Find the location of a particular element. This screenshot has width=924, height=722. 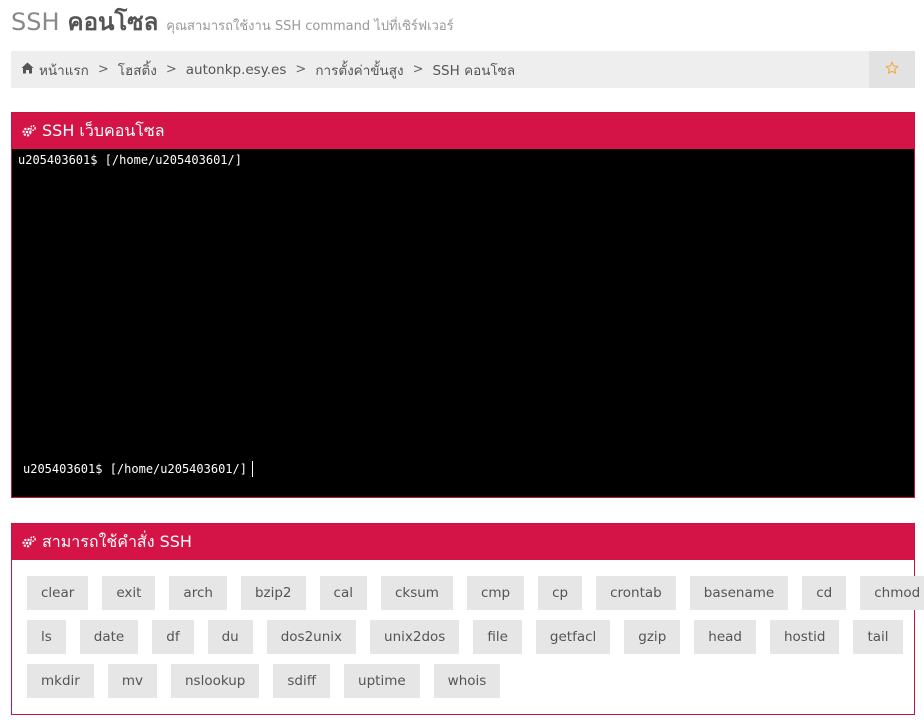

command-button-nslookup: nslookup is located at coordinates (215, 681).